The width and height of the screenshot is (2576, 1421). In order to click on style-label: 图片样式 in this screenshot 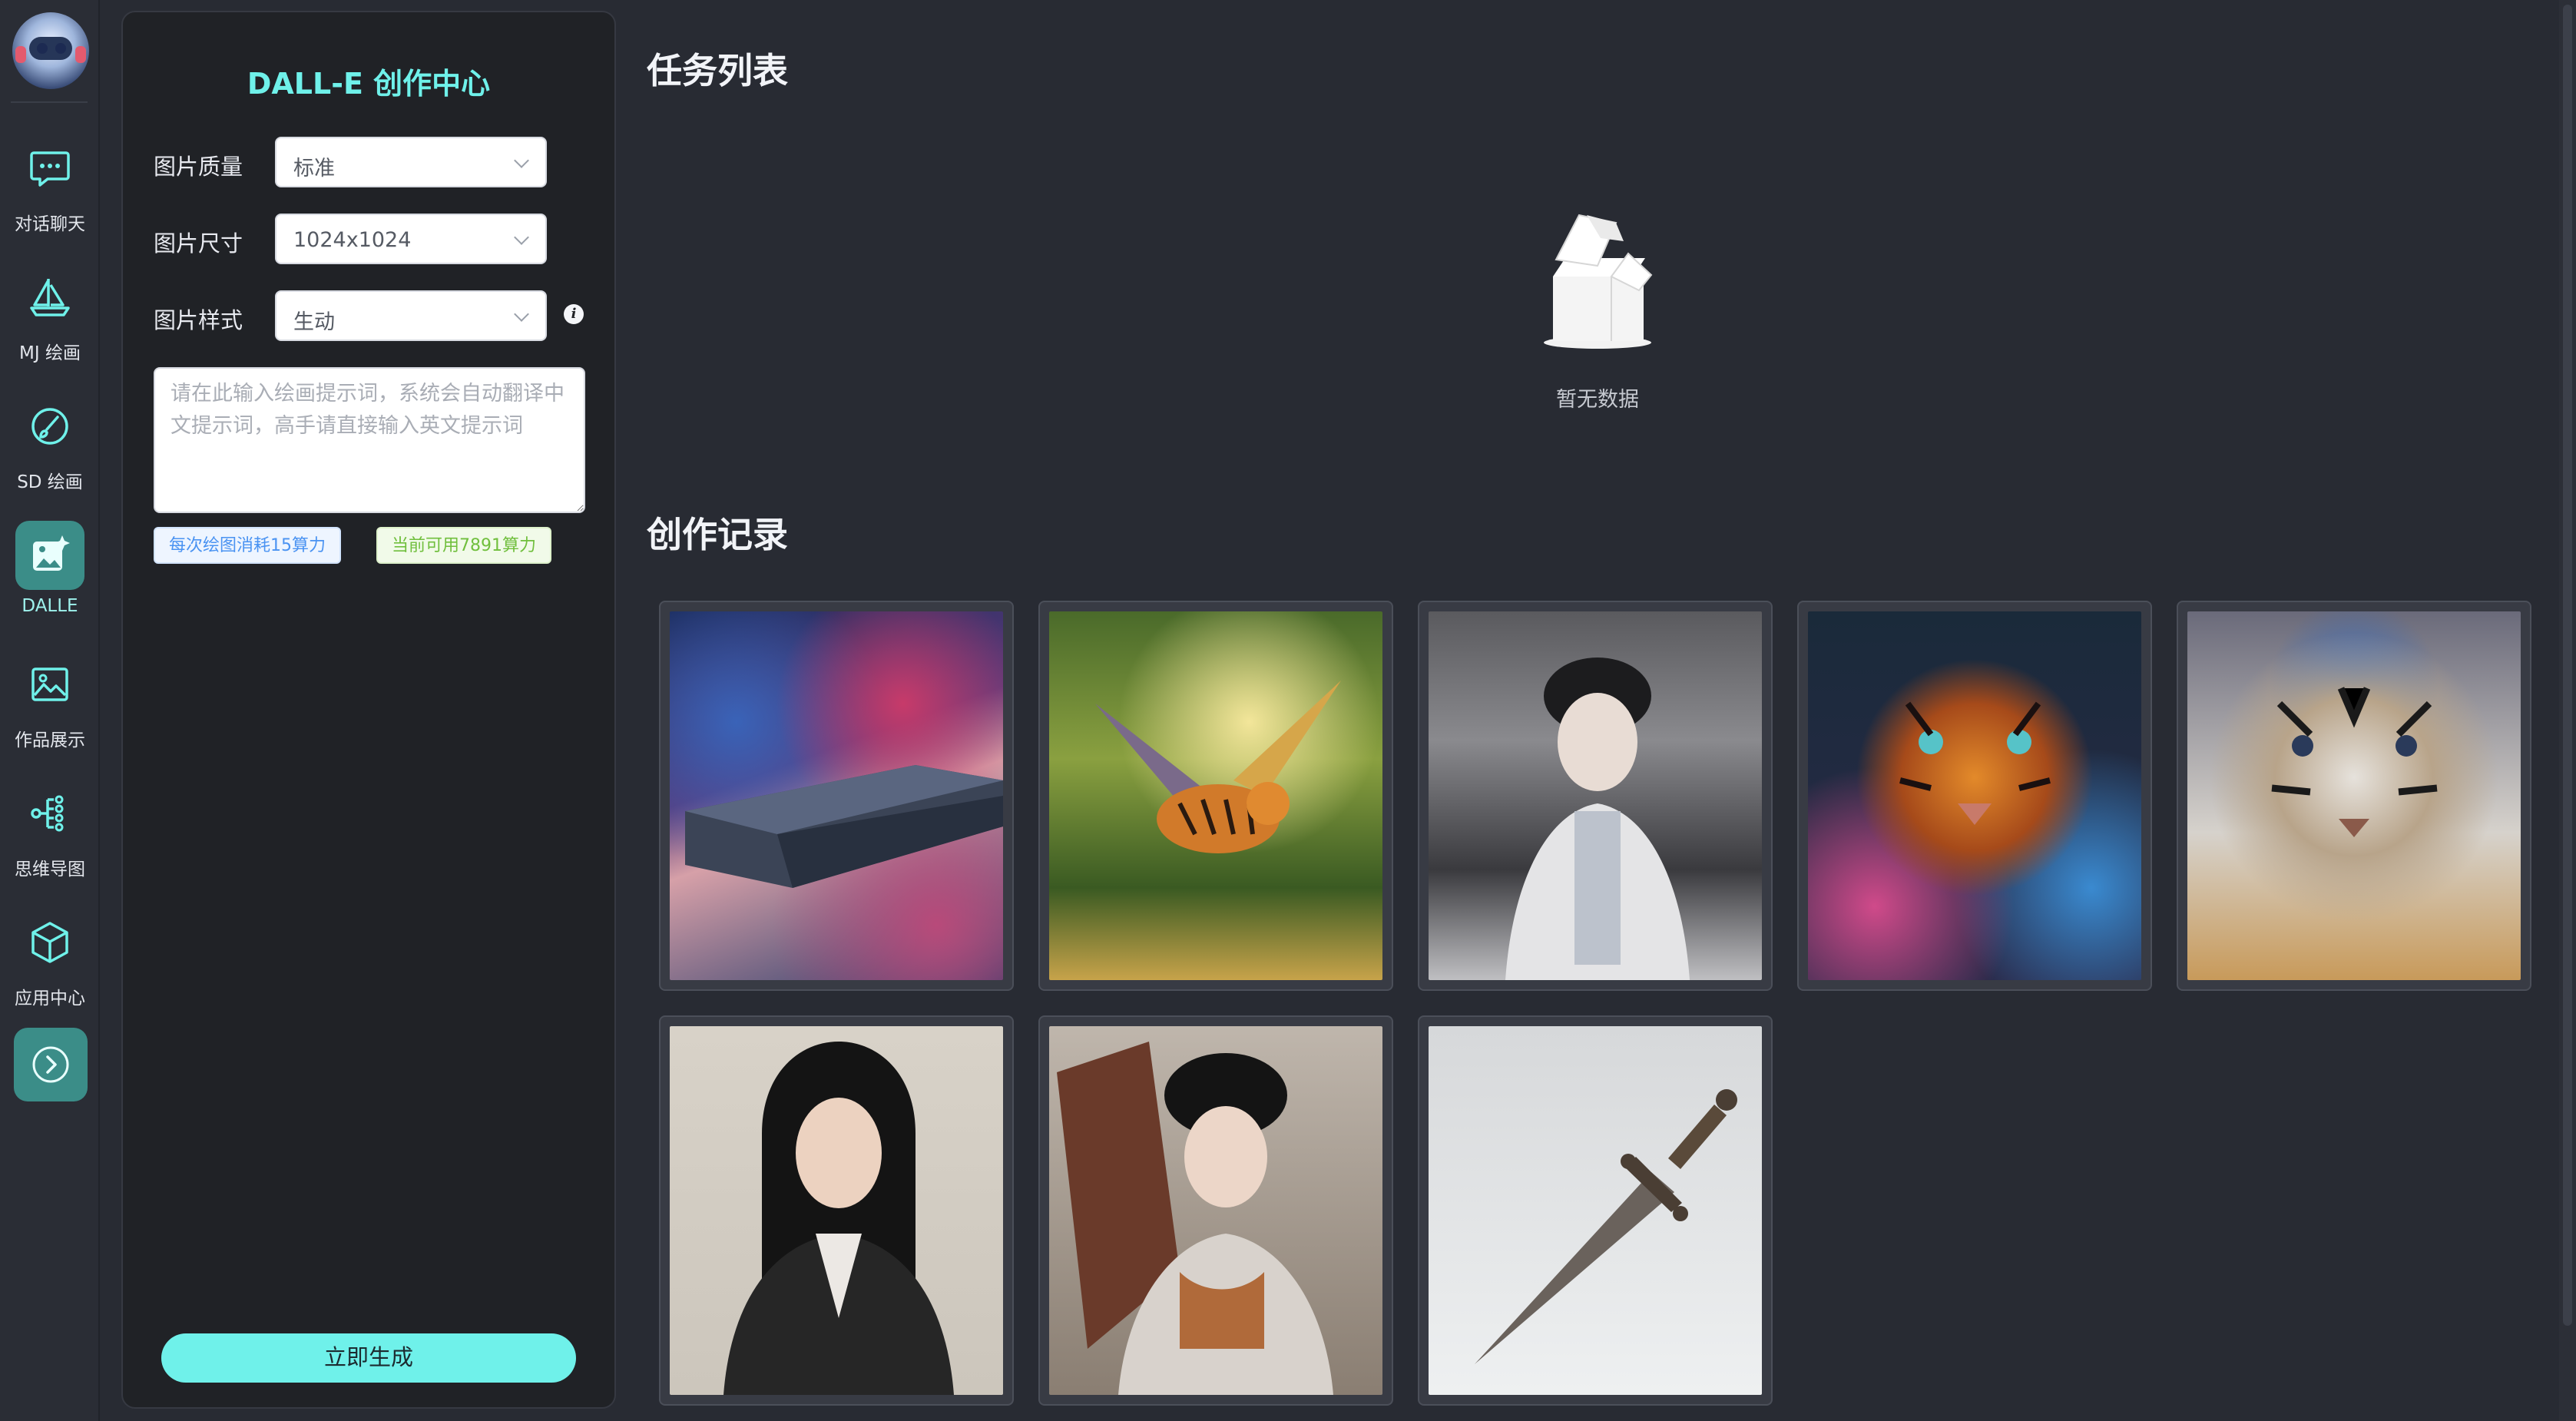, I will do `click(198, 320)`.